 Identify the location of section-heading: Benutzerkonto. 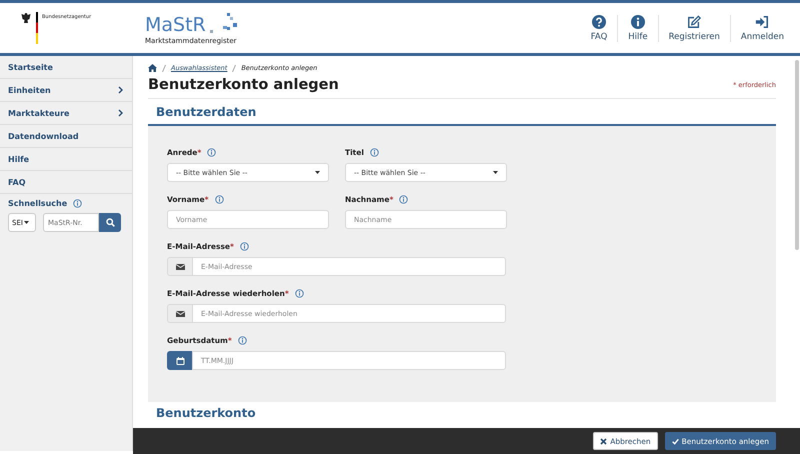
(206, 412).